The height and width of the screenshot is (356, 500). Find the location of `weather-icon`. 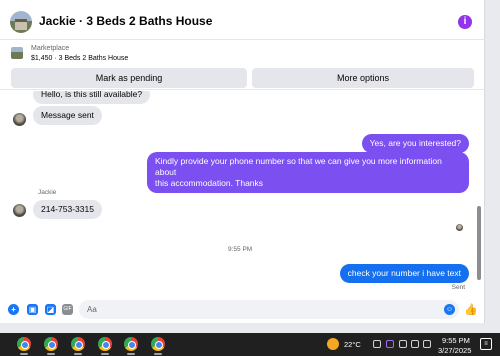

weather-icon is located at coordinates (333, 344).